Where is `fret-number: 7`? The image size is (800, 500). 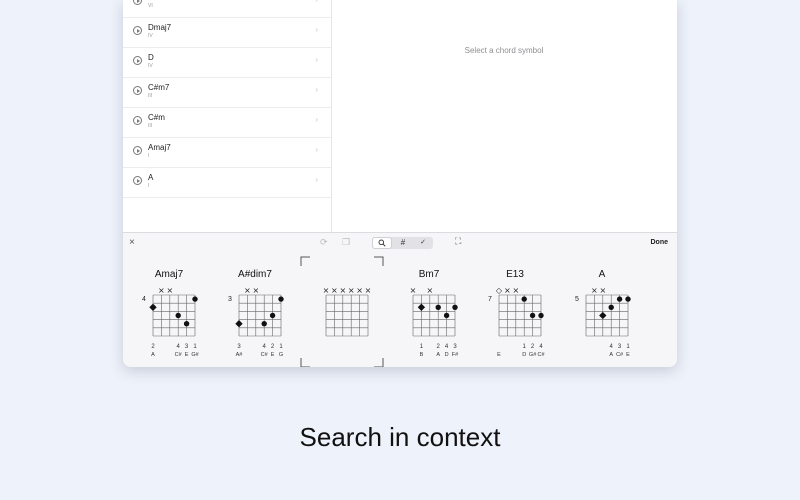
fret-number: 7 is located at coordinates (490, 299).